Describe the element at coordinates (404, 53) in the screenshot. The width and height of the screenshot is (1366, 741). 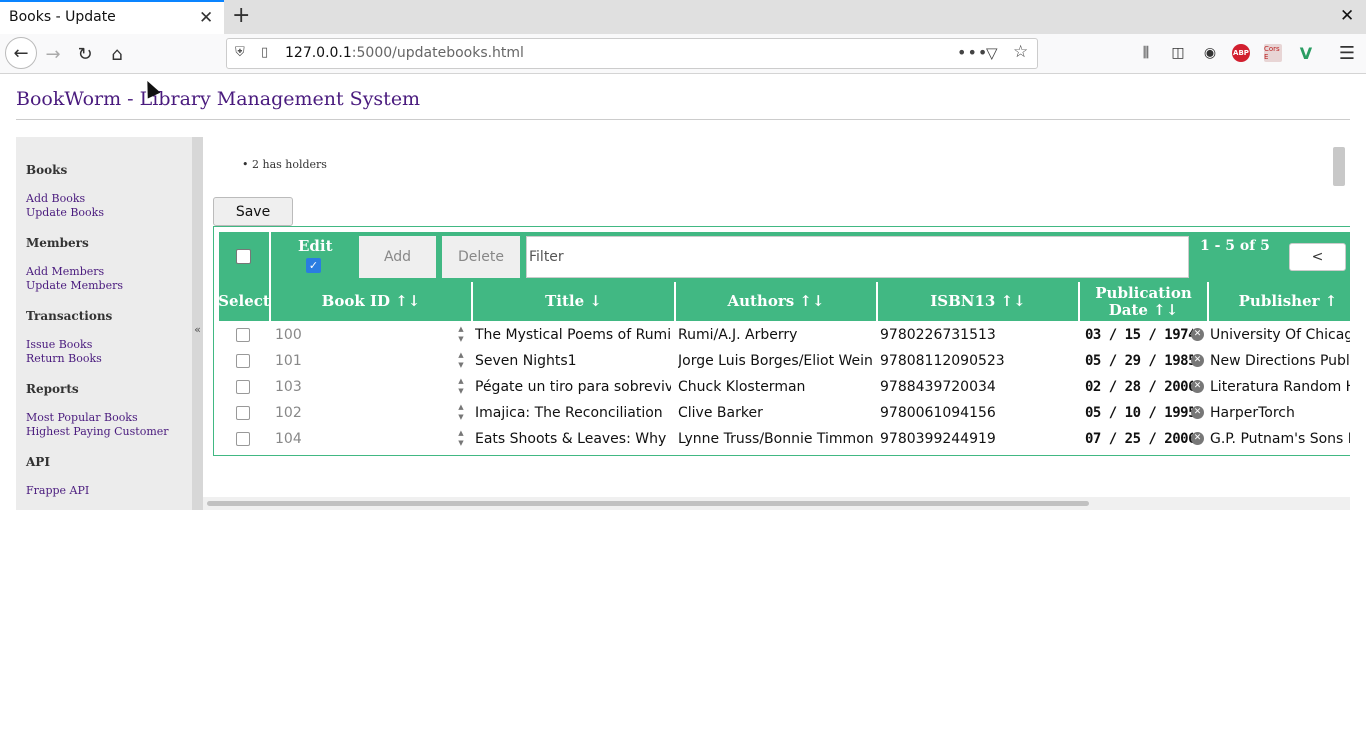
I see `url-text: 127.0.0.1:5000/updatebooks.html` at that location.